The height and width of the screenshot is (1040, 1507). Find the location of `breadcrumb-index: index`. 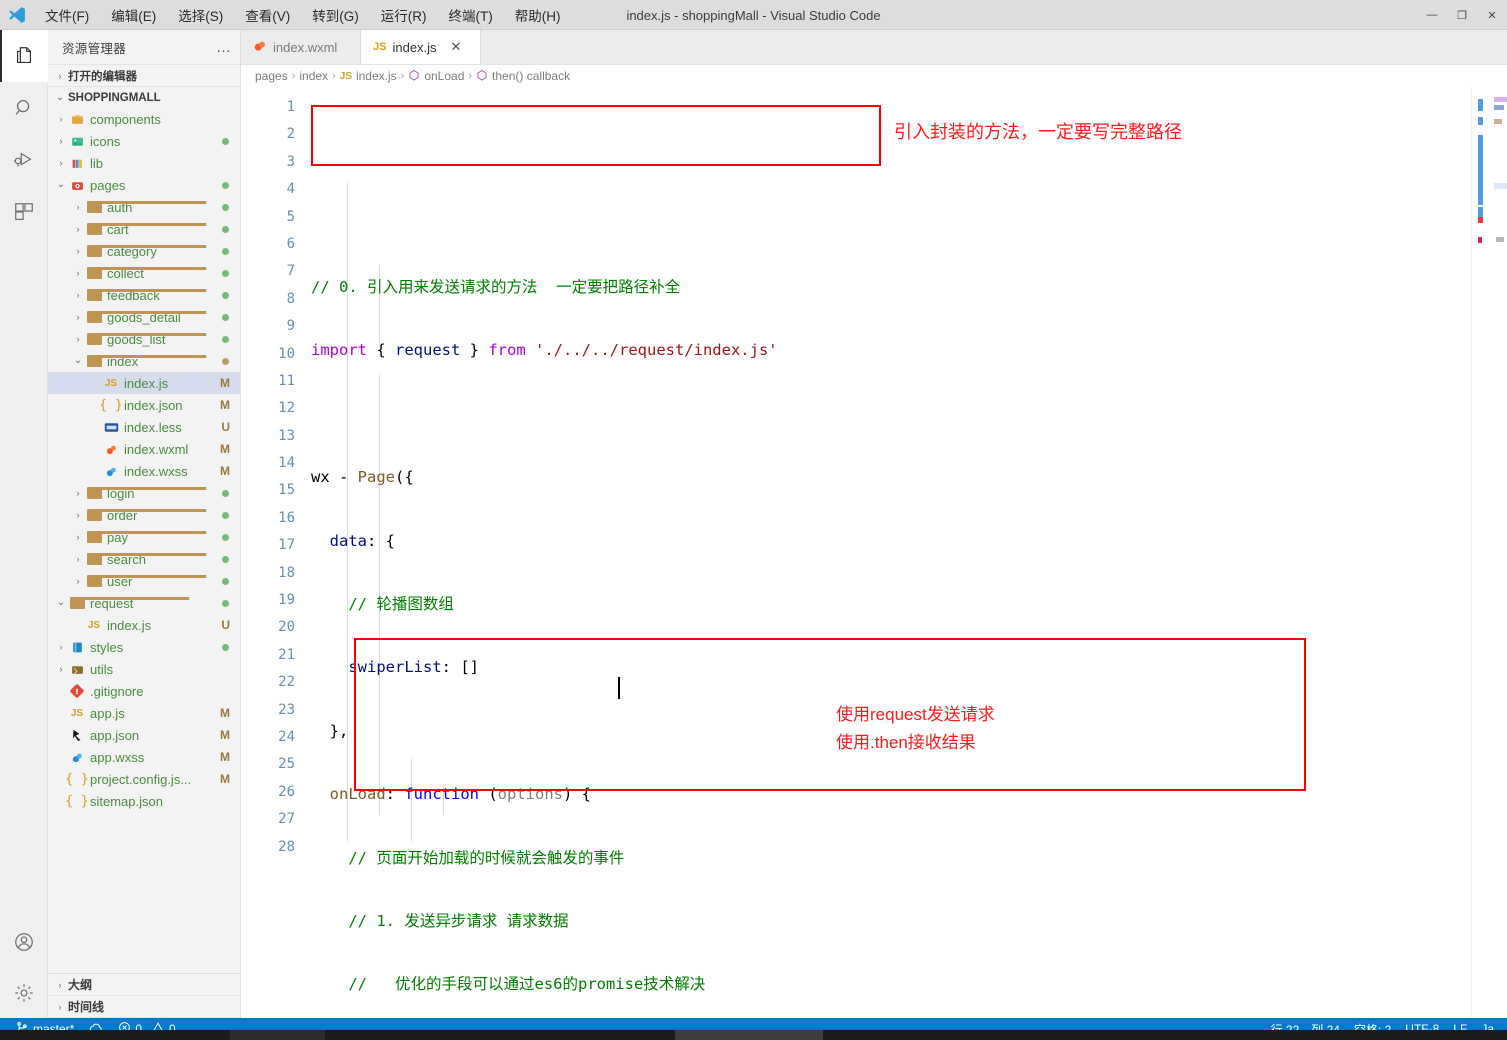

breadcrumb-index: index is located at coordinates (313, 76).